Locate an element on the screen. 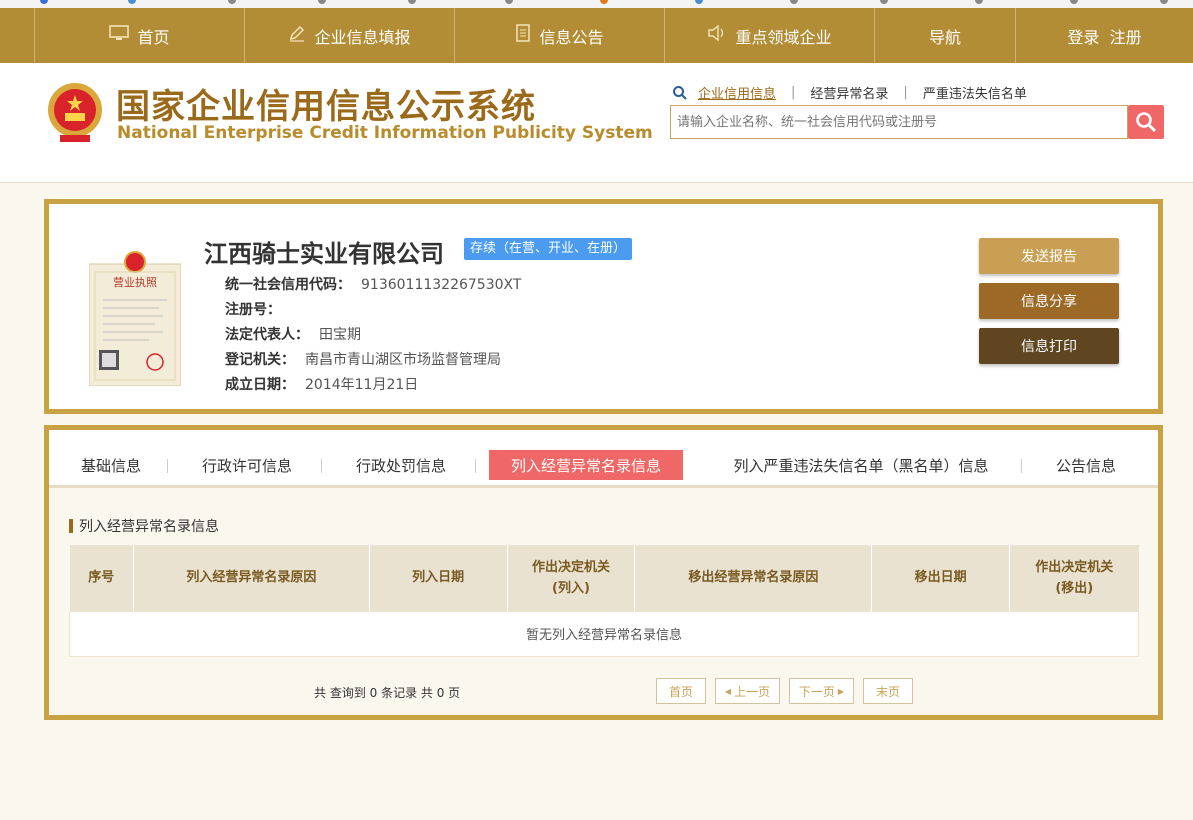 The height and width of the screenshot is (820, 1193). share-info-button: 信息分享 is located at coordinates (1049, 301).